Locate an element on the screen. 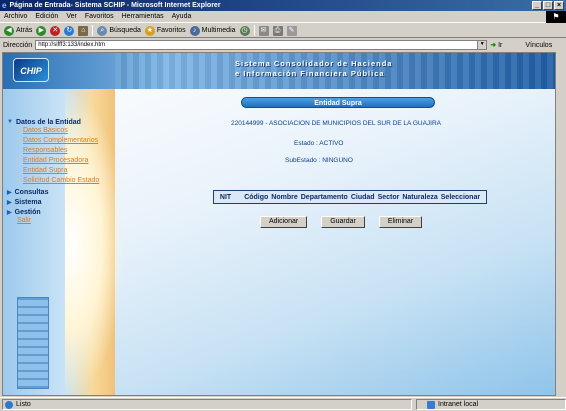  menu-ayuda: Ayuda is located at coordinates (182, 16).